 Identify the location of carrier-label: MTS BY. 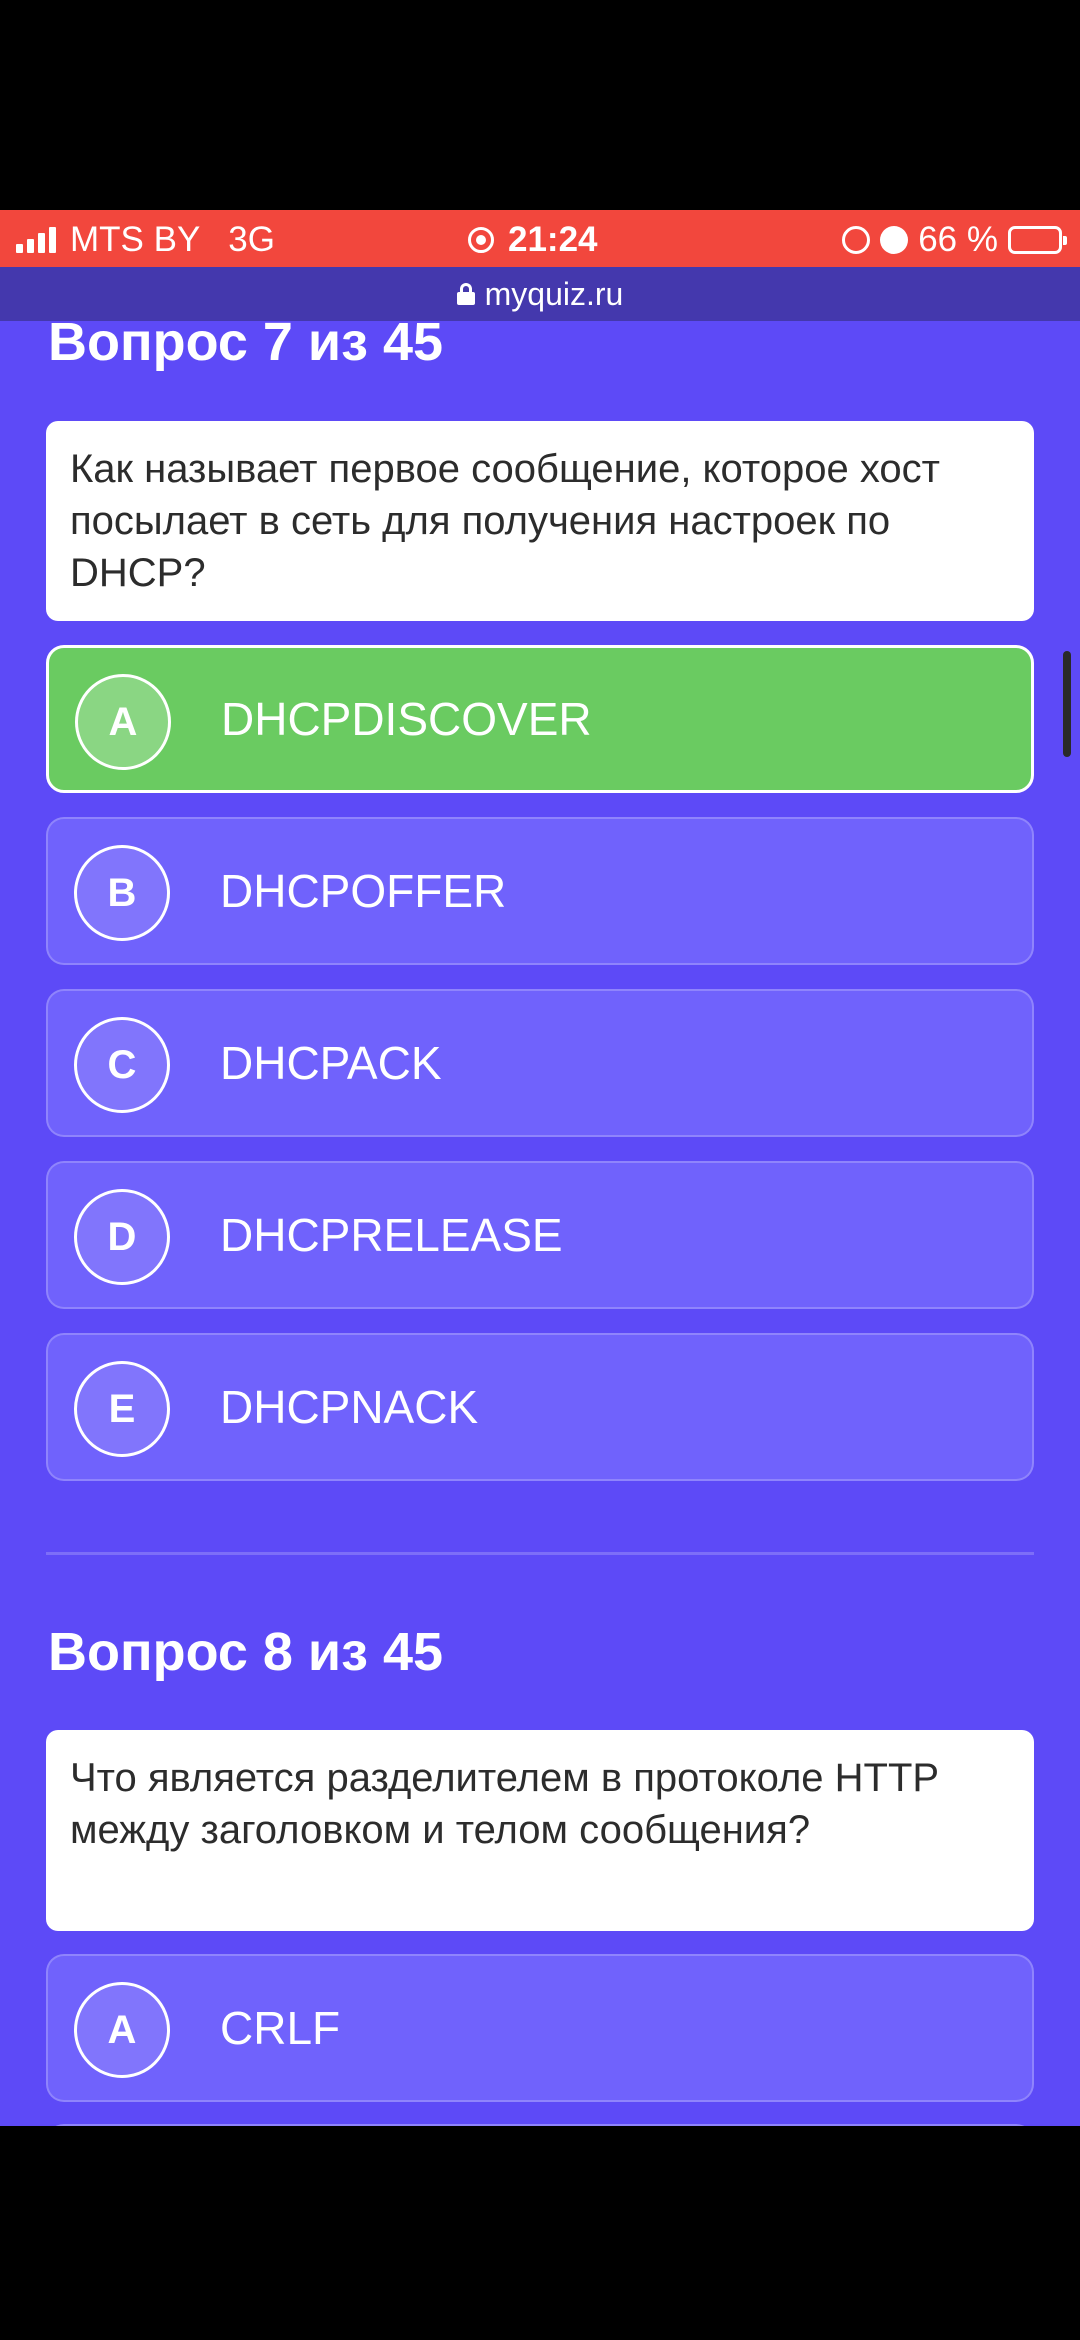
(135, 239).